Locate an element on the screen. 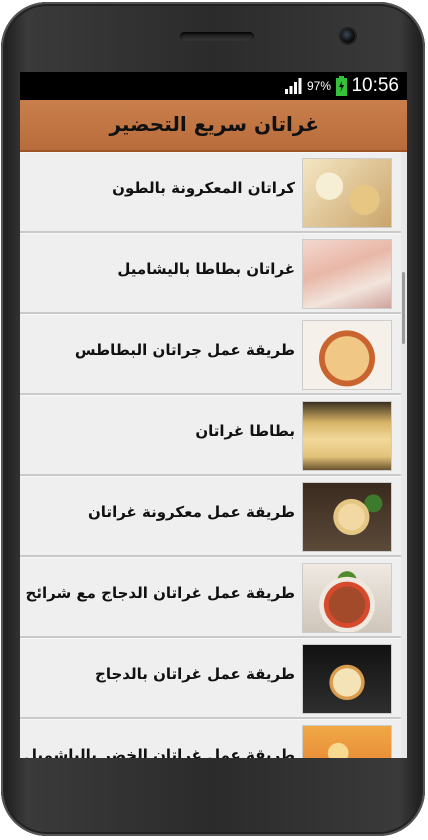 This screenshot has width=428, height=840. page-title: غراتان سريع التحضير is located at coordinates (214, 124).